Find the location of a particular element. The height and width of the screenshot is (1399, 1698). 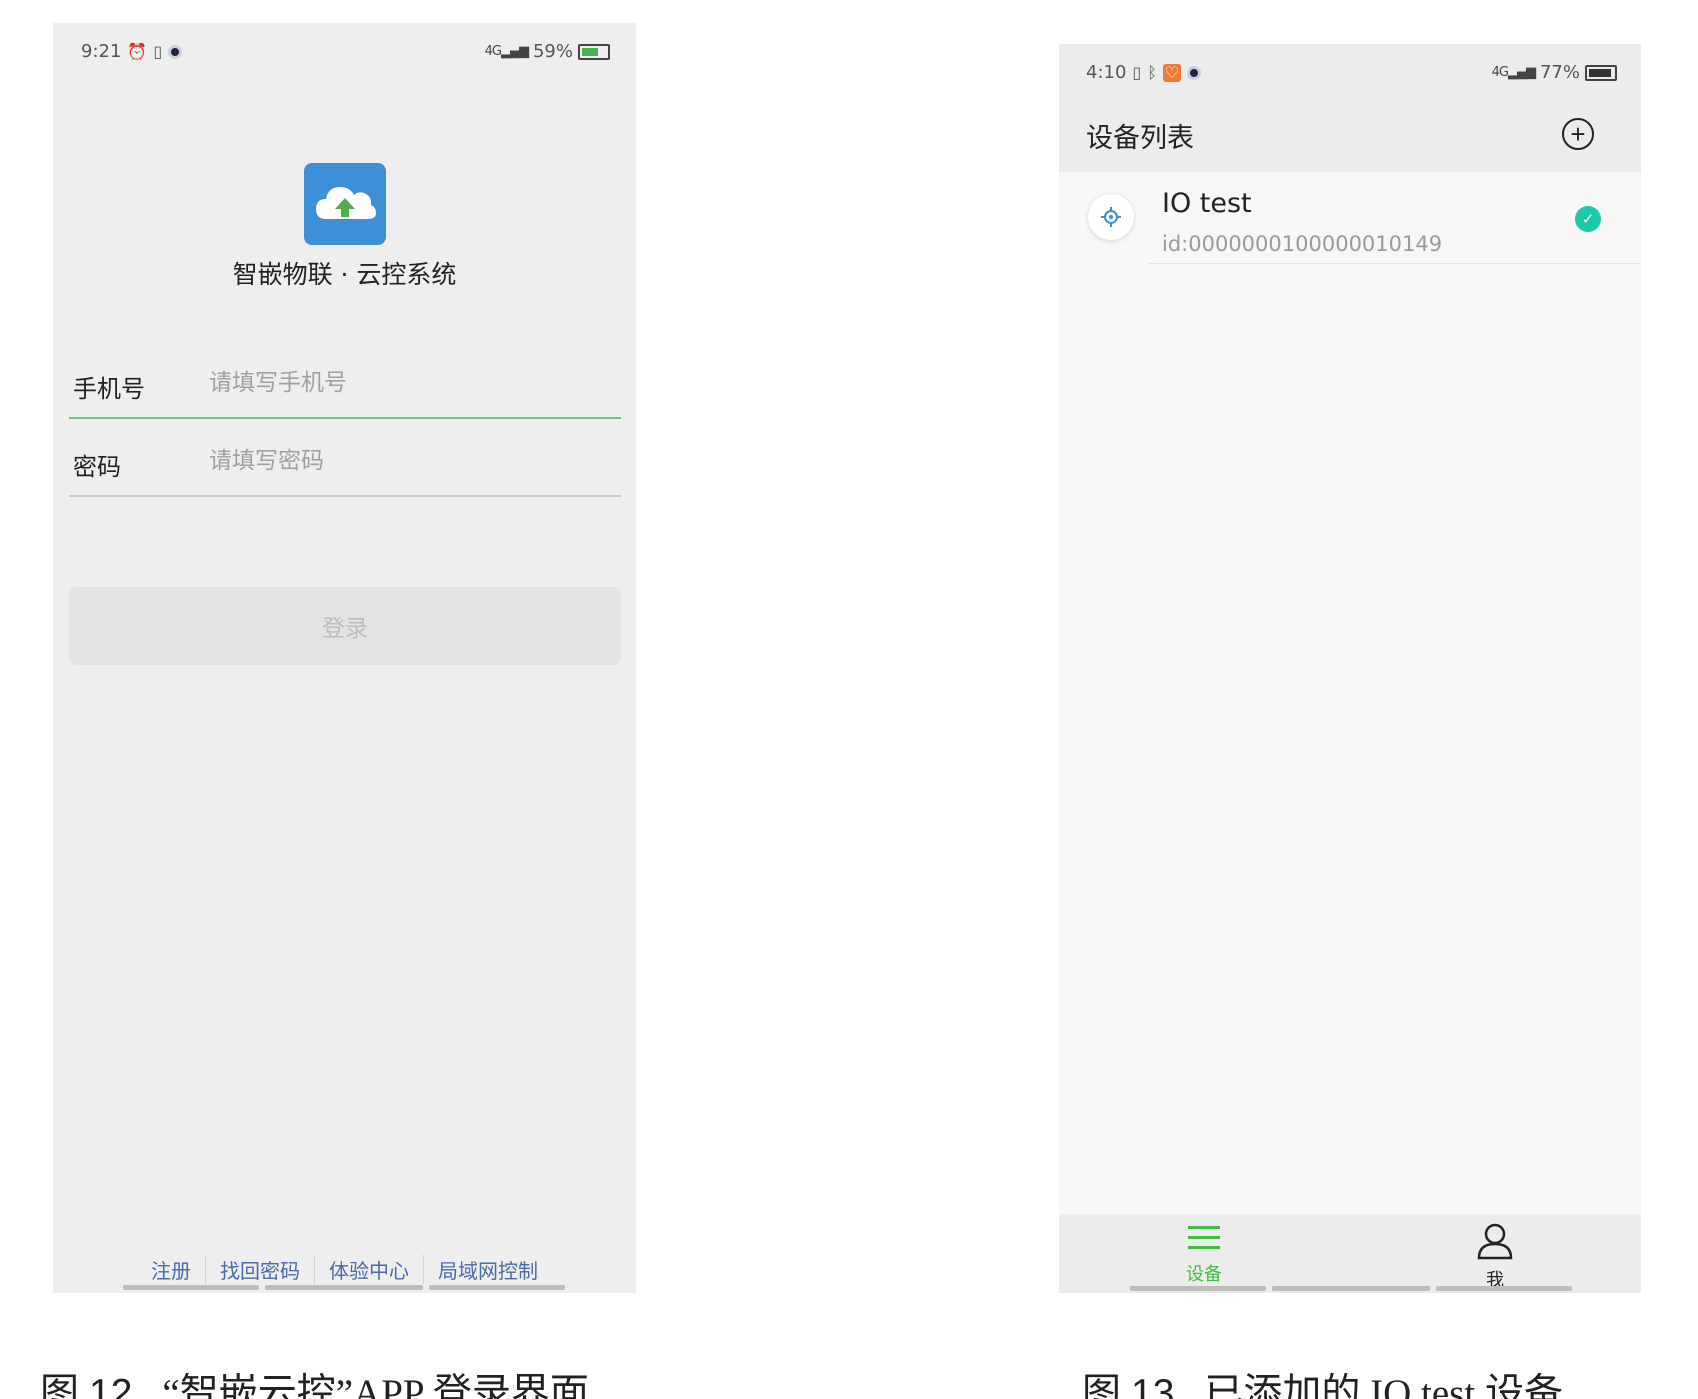

register-link: 注册 is located at coordinates (171, 1269).